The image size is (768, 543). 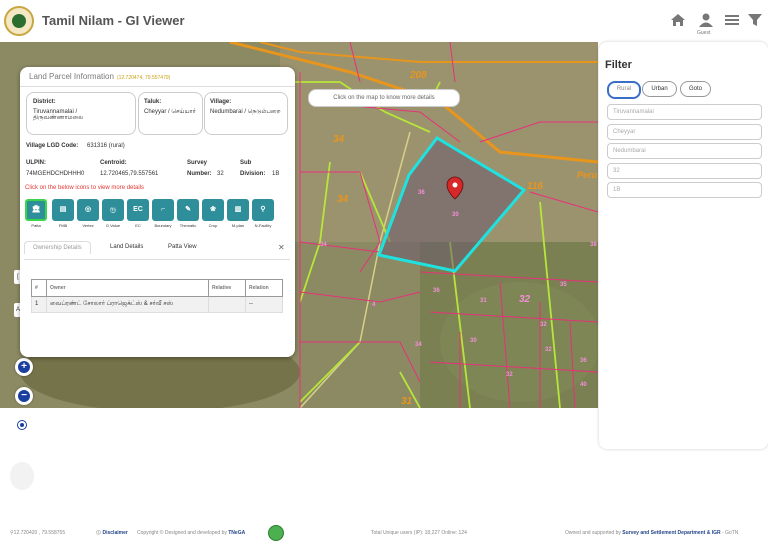 I want to click on lgd-value: 631316 (rural), so click(x=106, y=146).